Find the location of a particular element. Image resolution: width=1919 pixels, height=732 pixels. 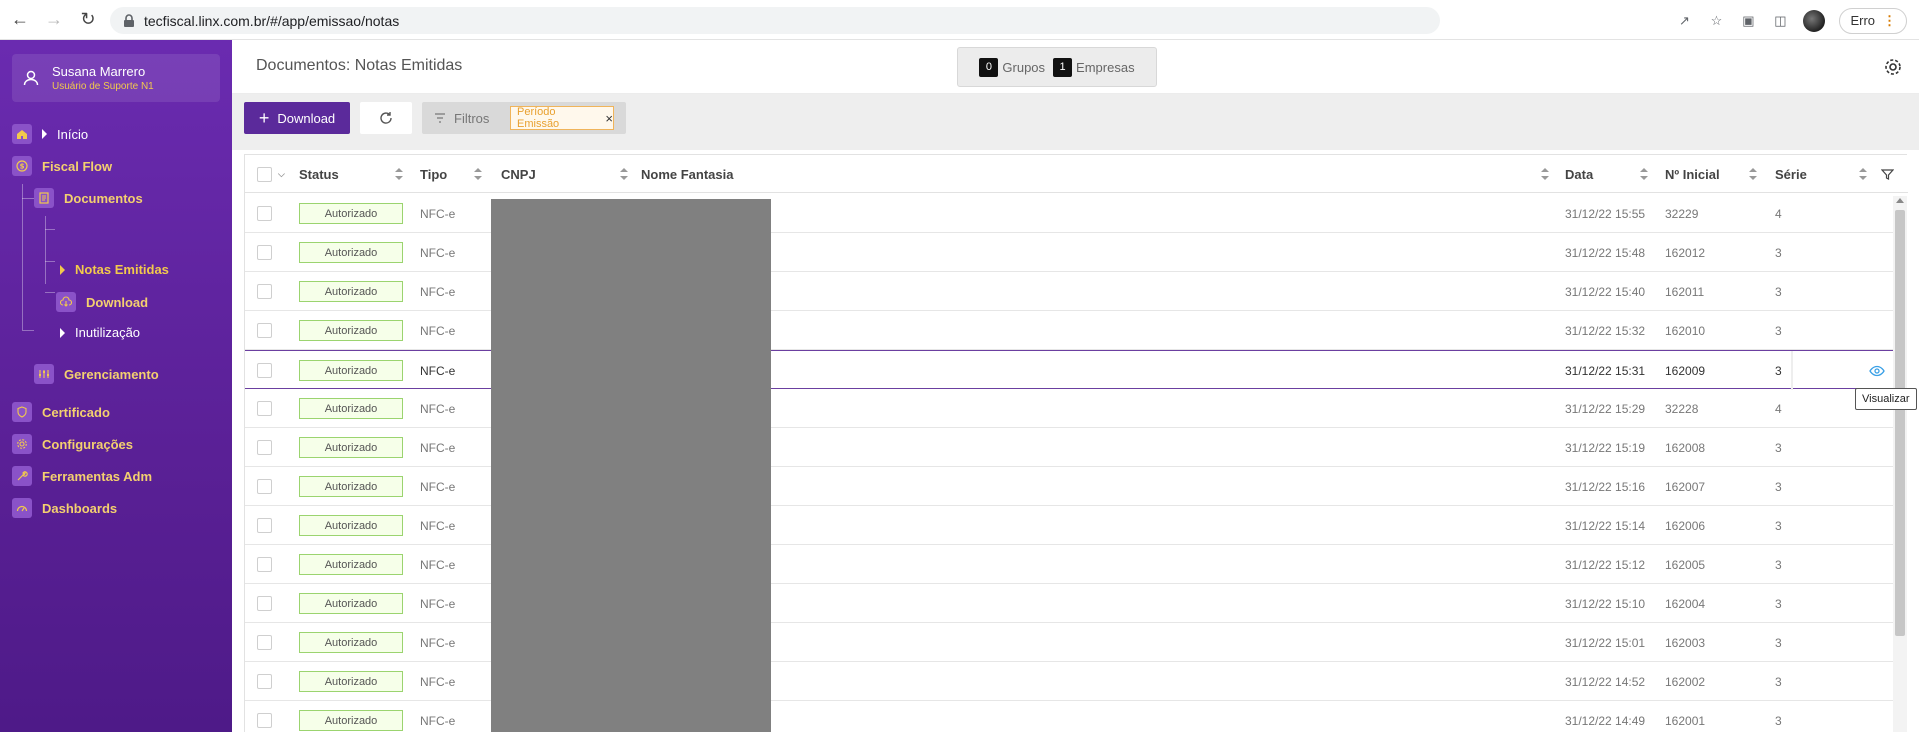

sidebar-item-dashboards: Dashboards is located at coordinates (64, 508).